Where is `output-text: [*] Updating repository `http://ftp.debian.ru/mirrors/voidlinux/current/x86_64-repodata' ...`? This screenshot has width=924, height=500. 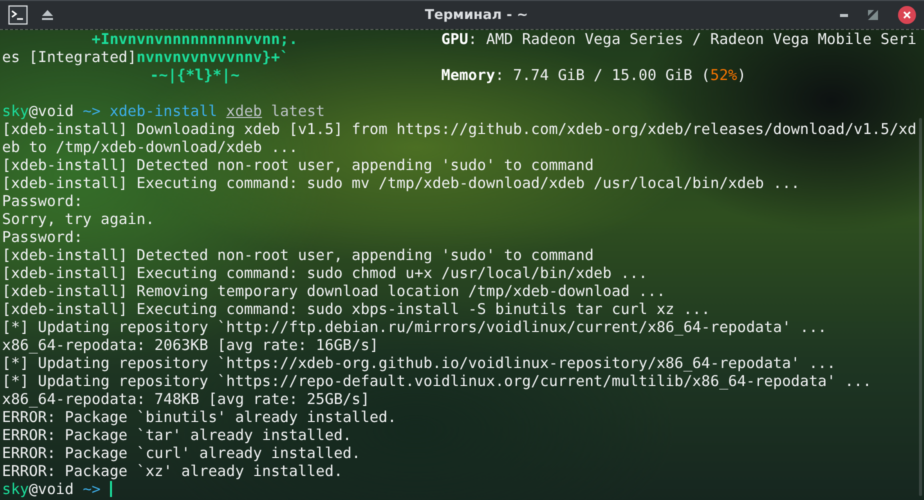 output-text: [*] Updating repository `http://ftp.debian.ru/mirrors/voidlinux/current/x86_64-repodata' ... is located at coordinates (414, 327).